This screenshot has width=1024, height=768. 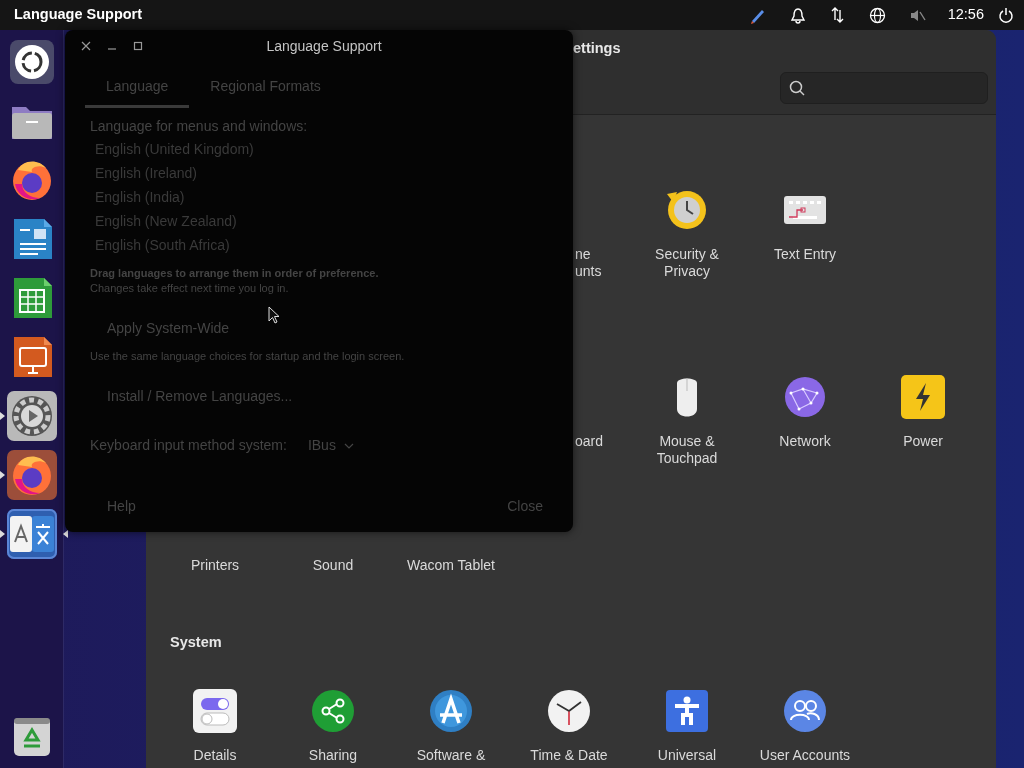 What do you see at coordinates (215, 565) in the screenshot?
I see `settings-item-label: Printers` at bounding box center [215, 565].